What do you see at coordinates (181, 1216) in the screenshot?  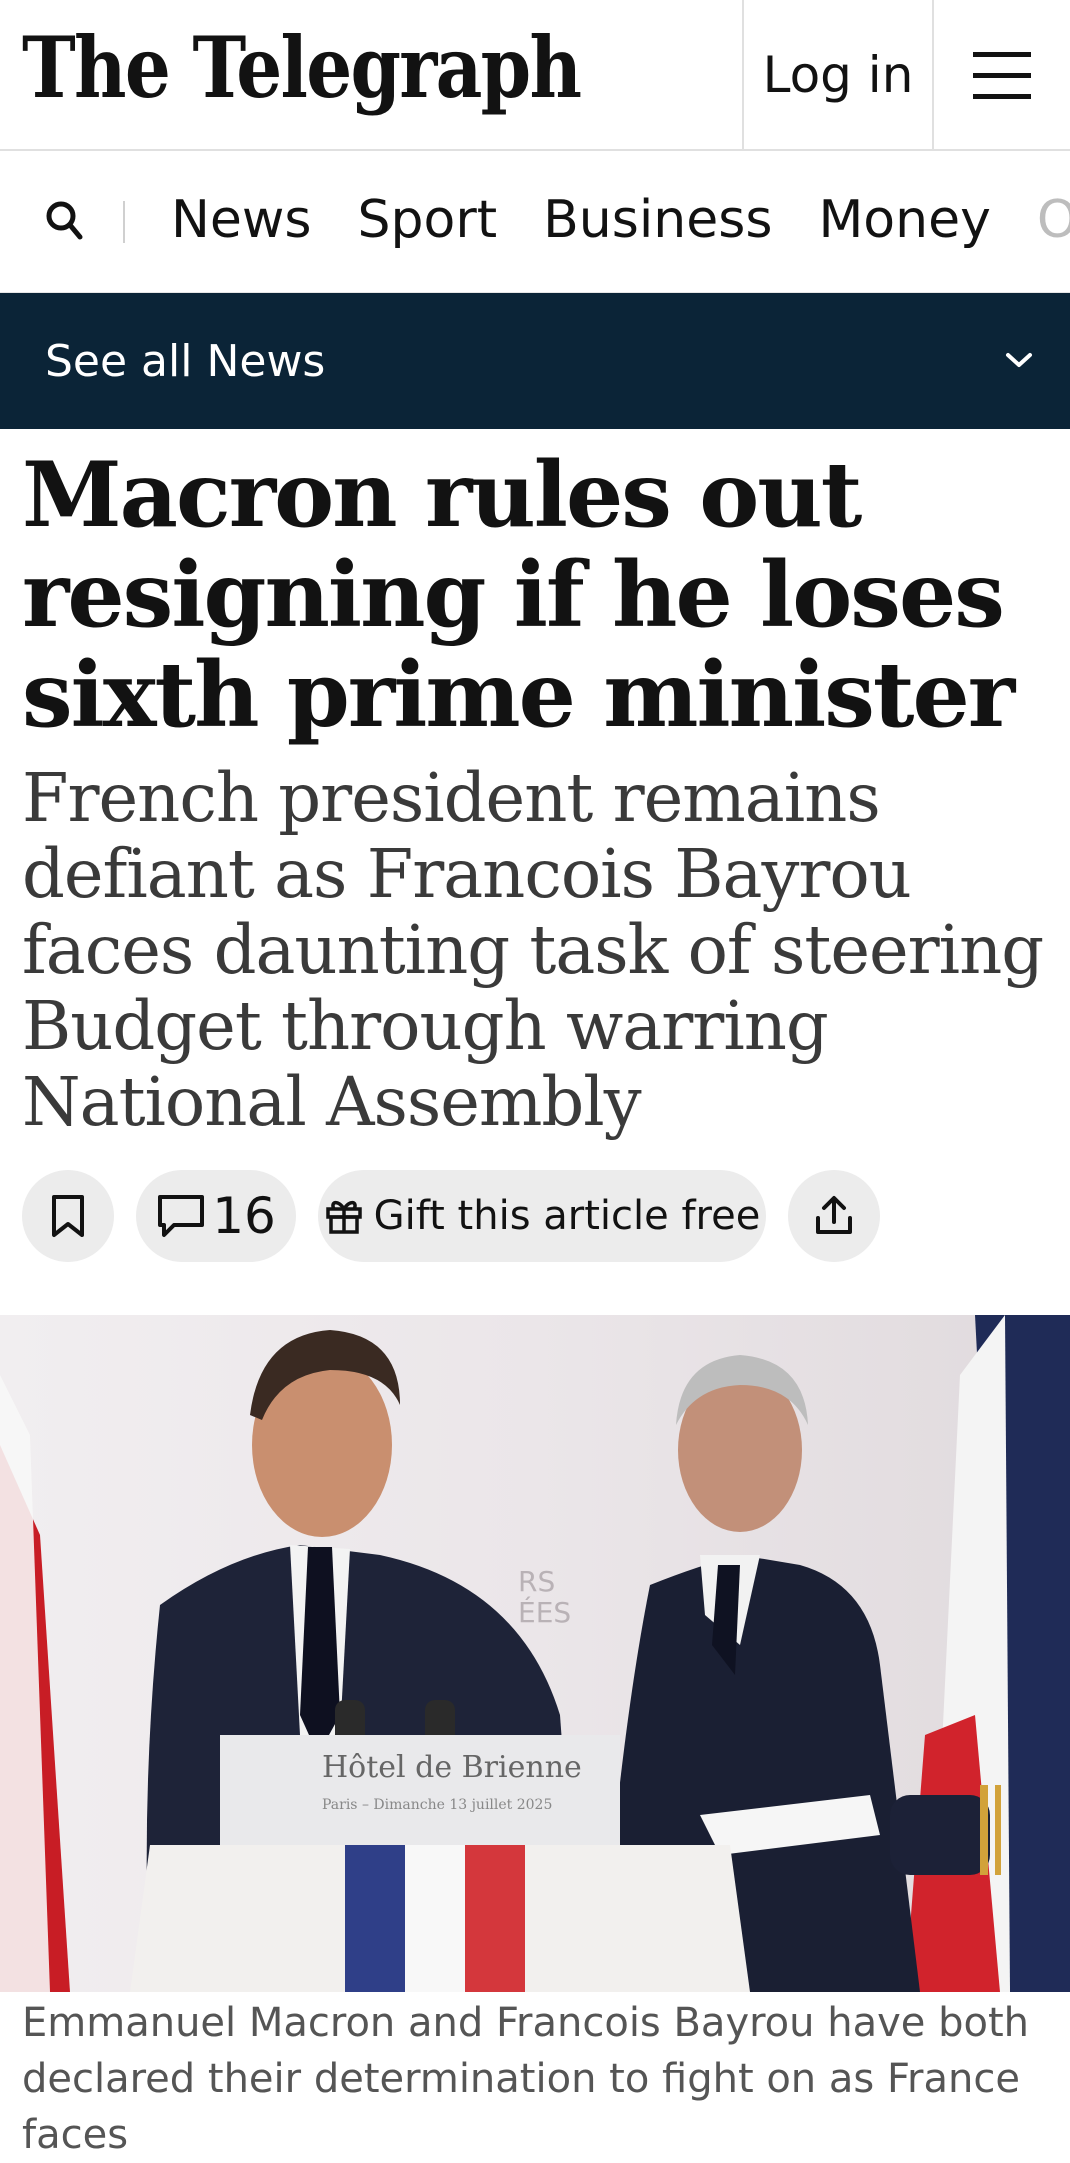 I see `comment-icon` at bounding box center [181, 1216].